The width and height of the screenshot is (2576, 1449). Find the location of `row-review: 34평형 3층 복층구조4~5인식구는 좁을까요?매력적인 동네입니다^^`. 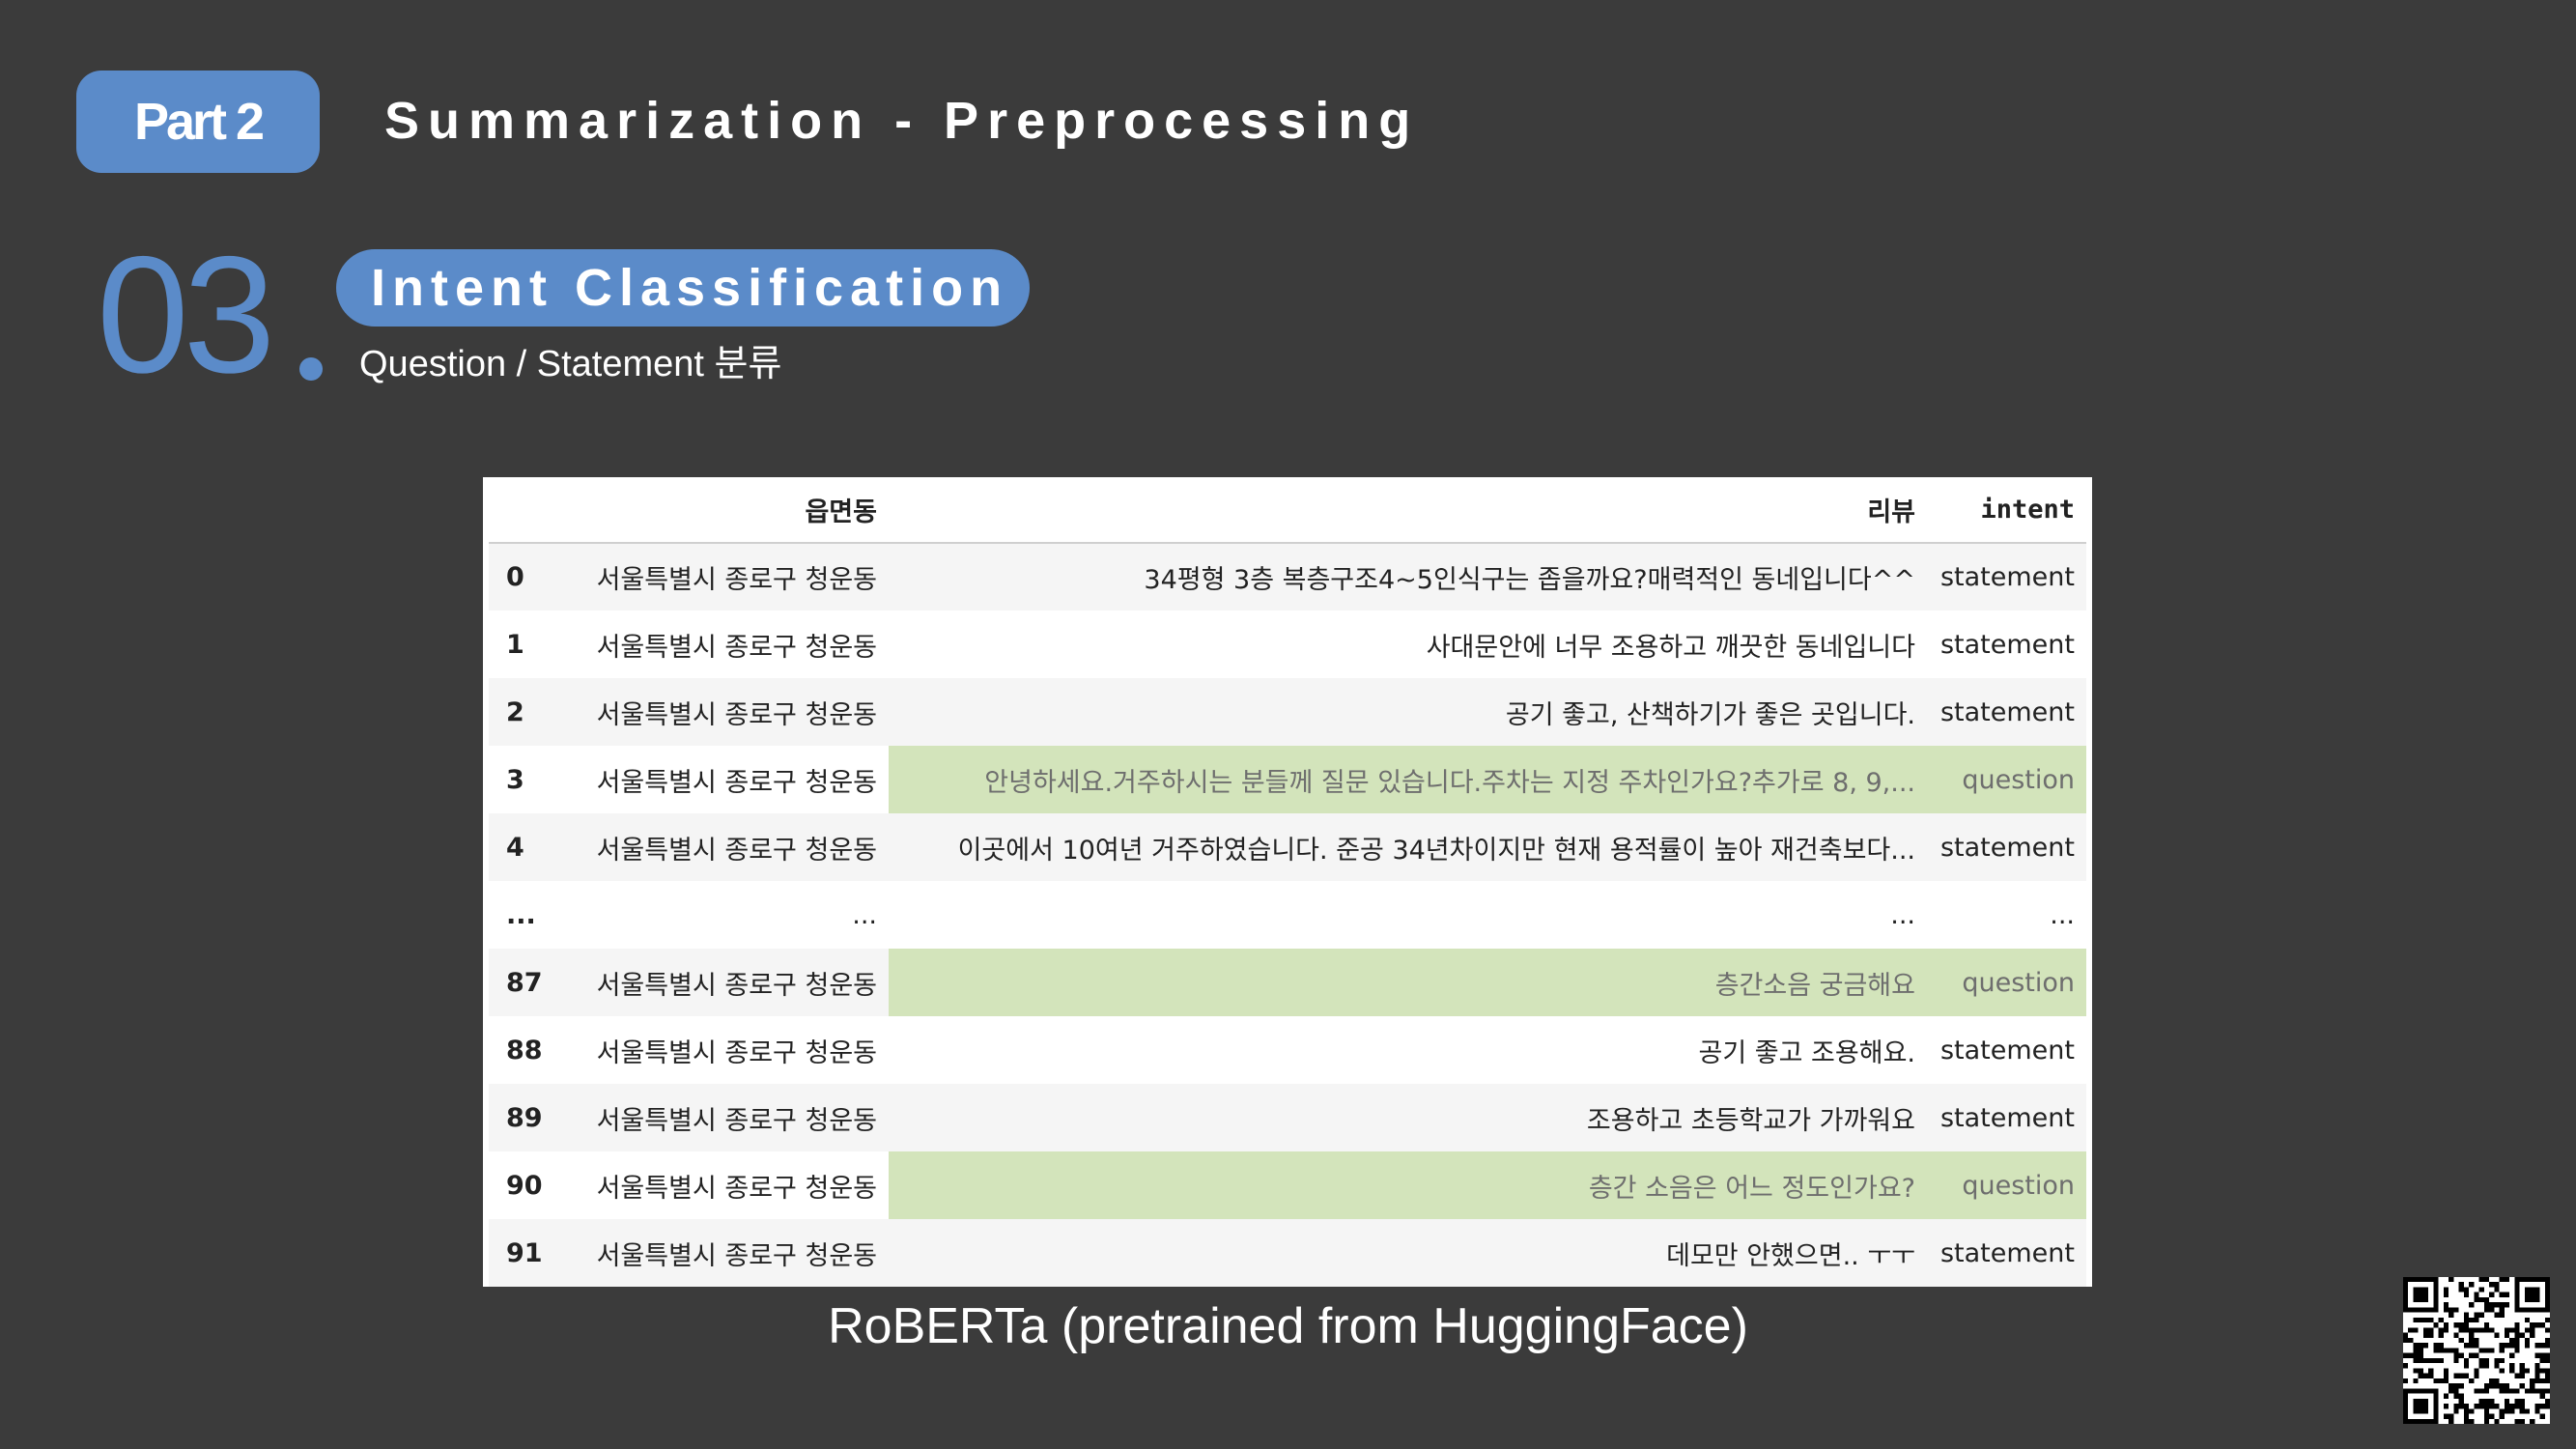

row-review: 34평형 3층 복층구조4~5인식구는 좁을까요?매력적인 동네입니다^^ is located at coordinates (1529, 580).